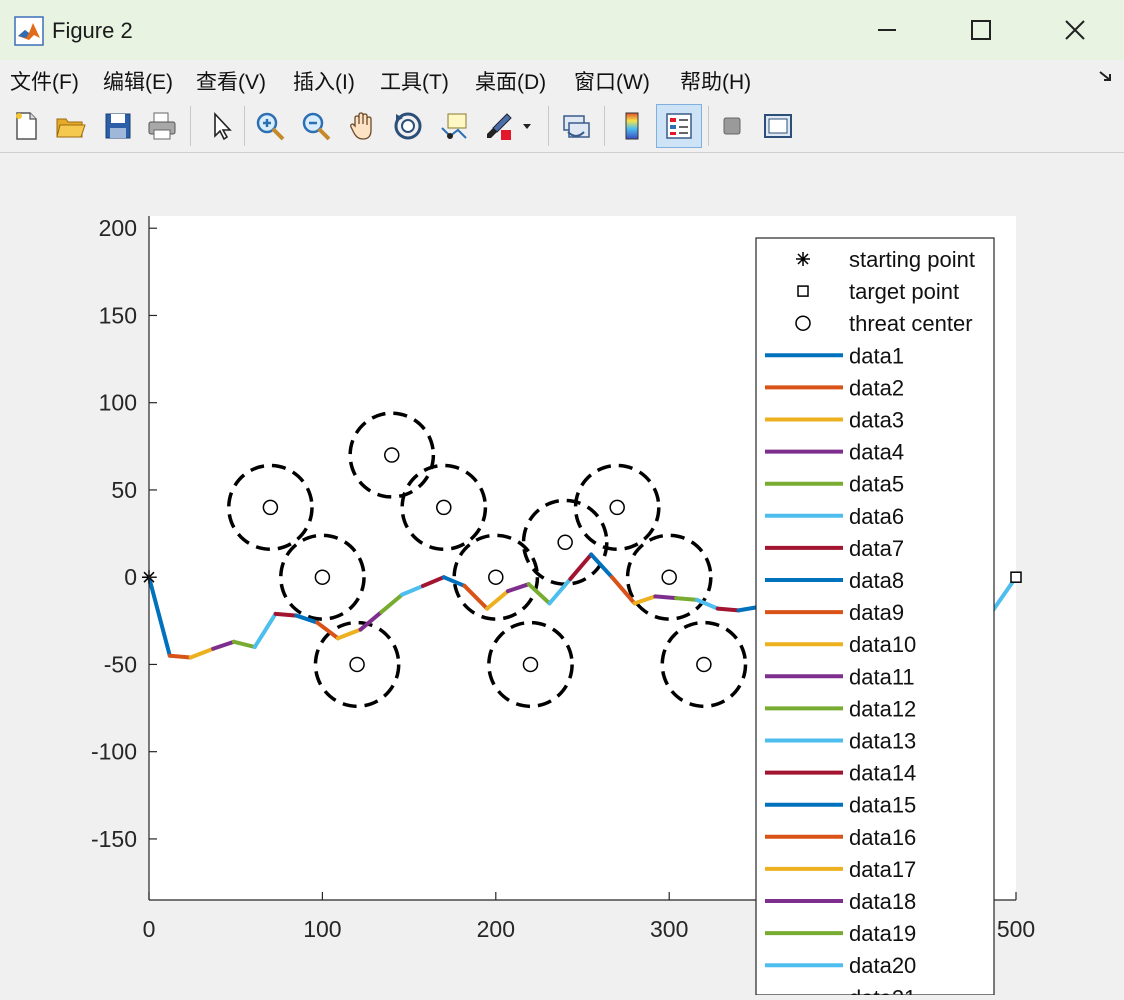 This screenshot has height=1000, width=1124. Describe the element at coordinates (876, 548) in the screenshot. I see `legend-entry-label: data7` at that location.